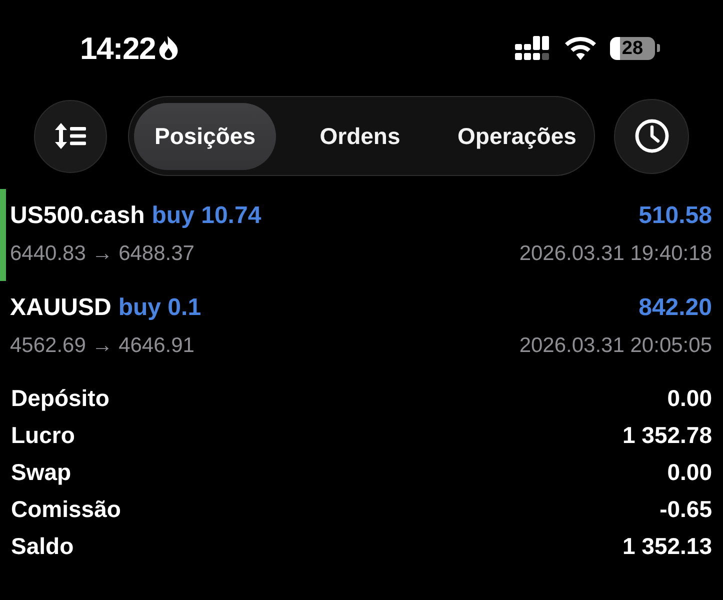 The image size is (723, 600). Describe the element at coordinates (168, 48) in the screenshot. I see `flame-icon` at that location.